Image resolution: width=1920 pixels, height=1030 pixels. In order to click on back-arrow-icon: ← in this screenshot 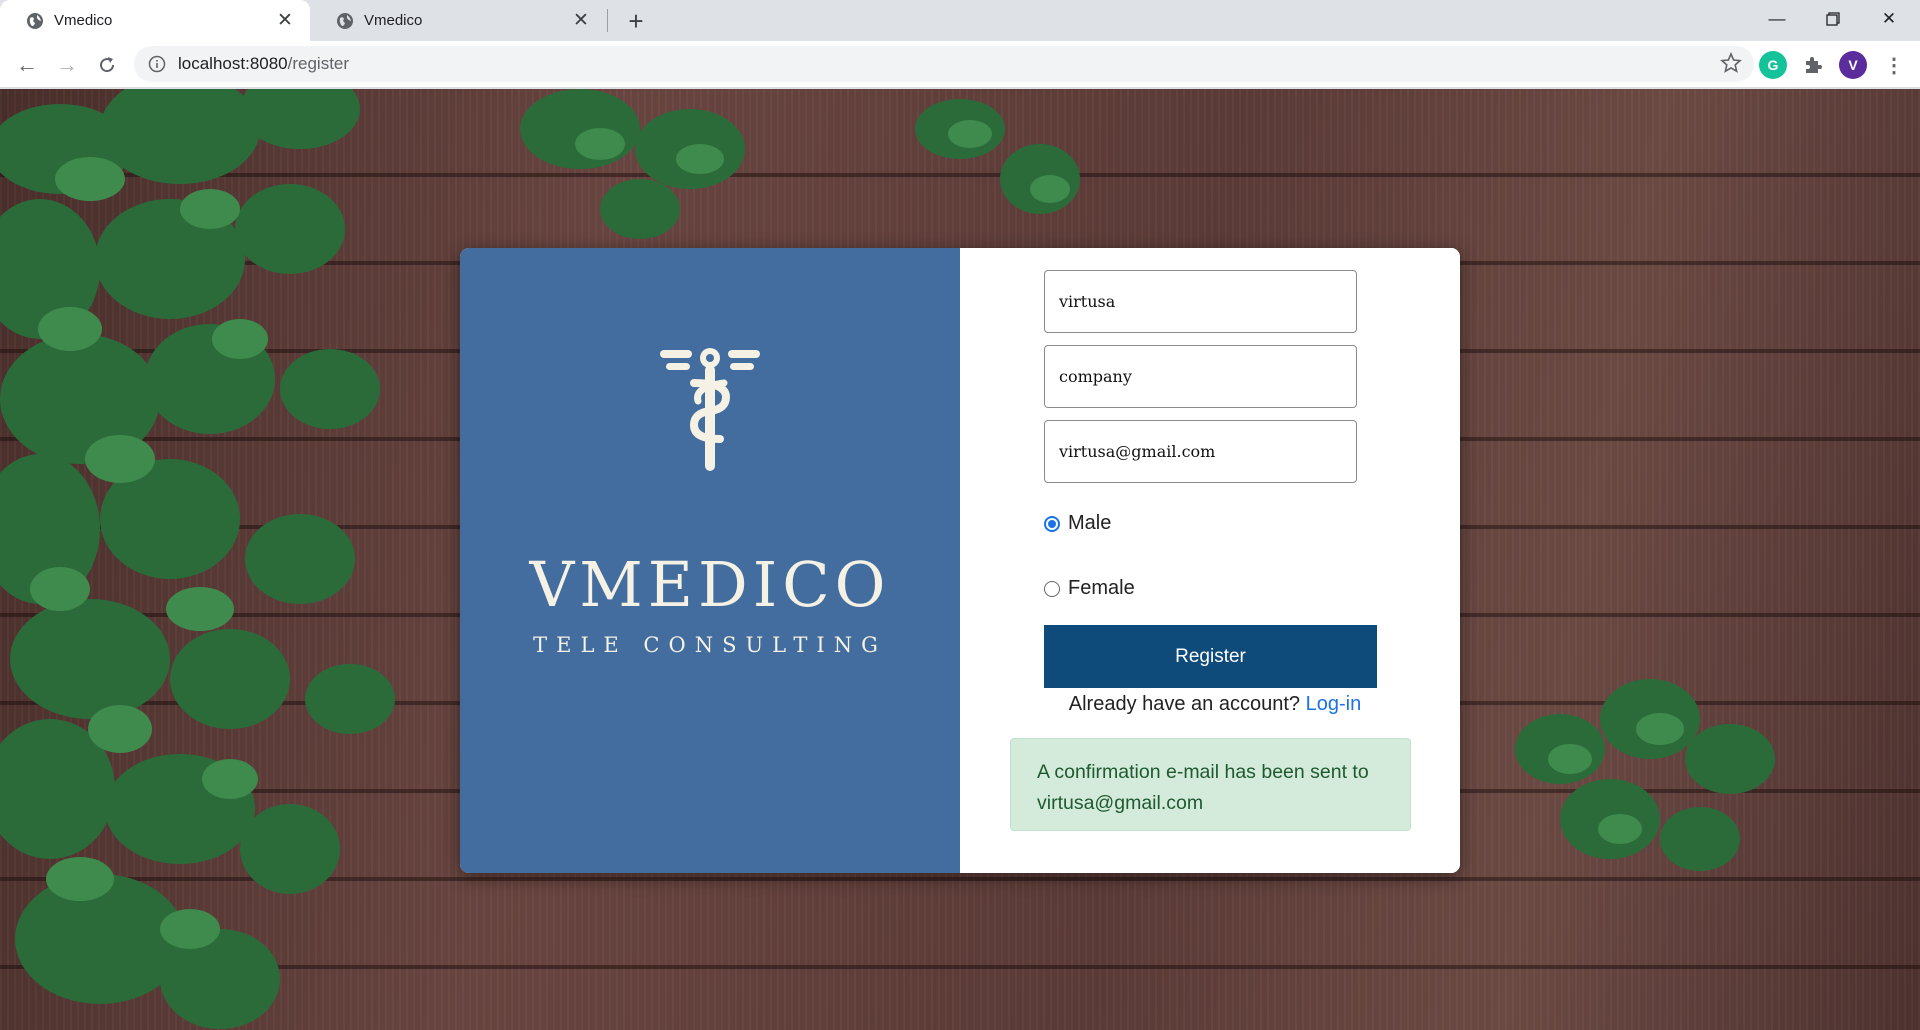, I will do `click(27, 65)`.